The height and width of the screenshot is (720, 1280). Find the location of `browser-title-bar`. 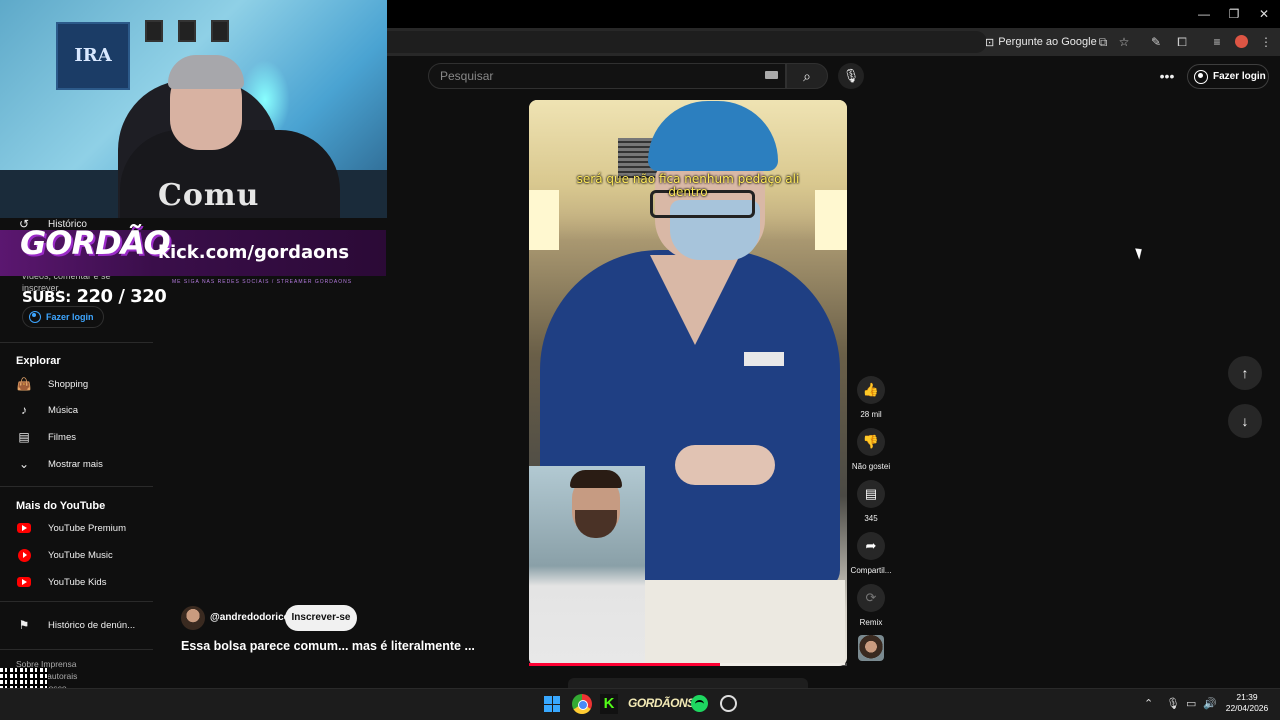

browser-title-bar is located at coordinates (833, 14).